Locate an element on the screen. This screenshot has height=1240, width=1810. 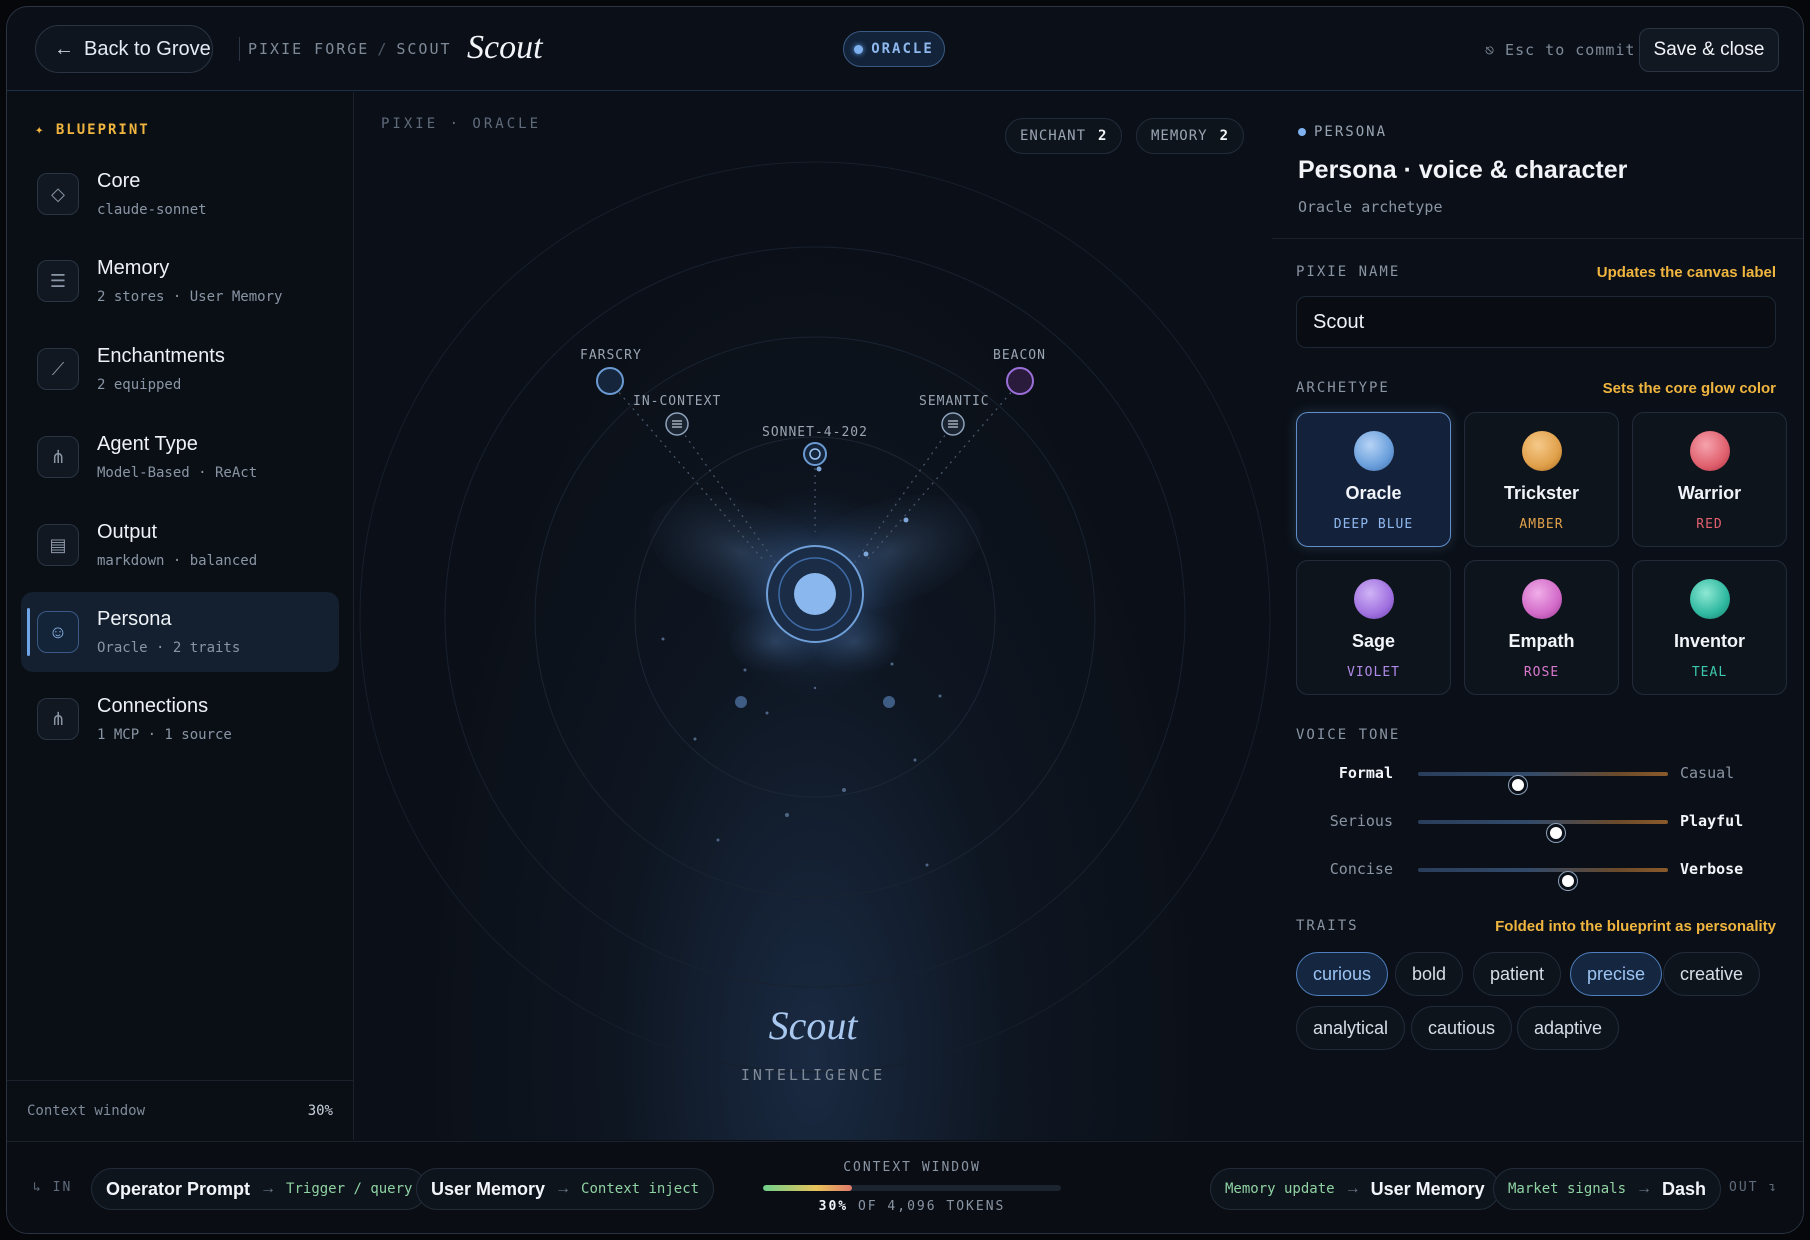
trait-chip-adaptive: adaptive is located at coordinates (1568, 1028).